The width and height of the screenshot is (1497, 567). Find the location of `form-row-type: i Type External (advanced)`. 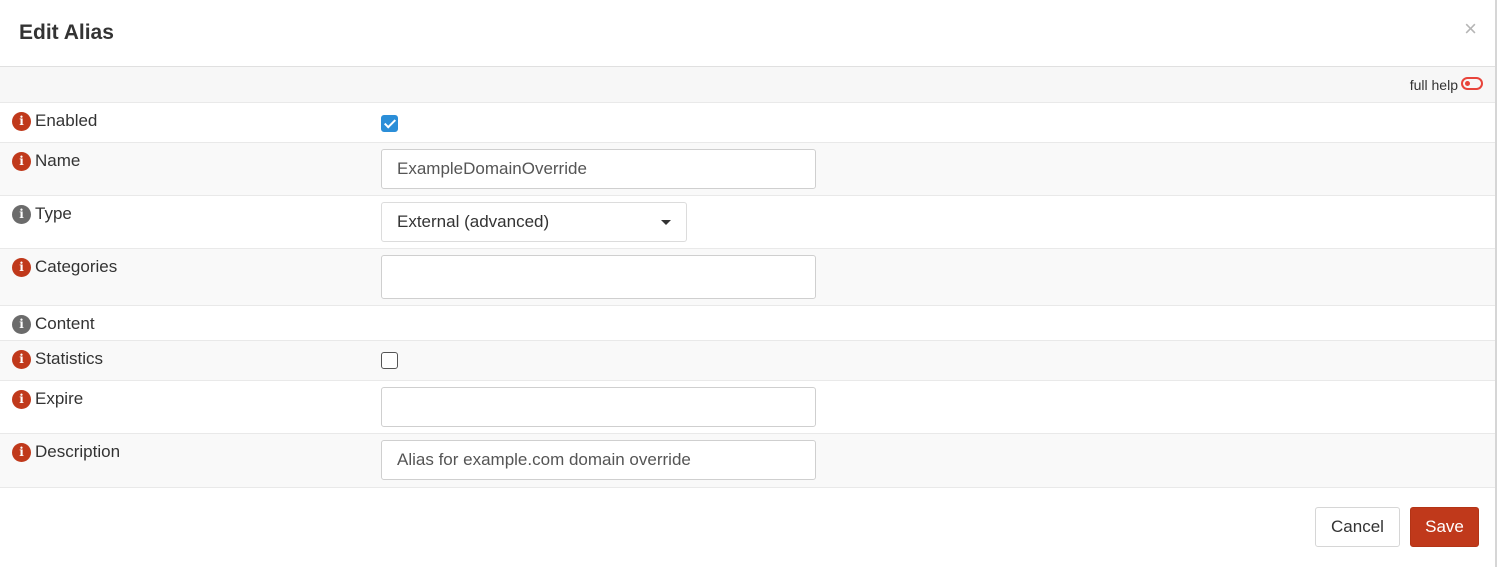

form-row-type: i Type External (advanced) is located at coordinates (747, 222).